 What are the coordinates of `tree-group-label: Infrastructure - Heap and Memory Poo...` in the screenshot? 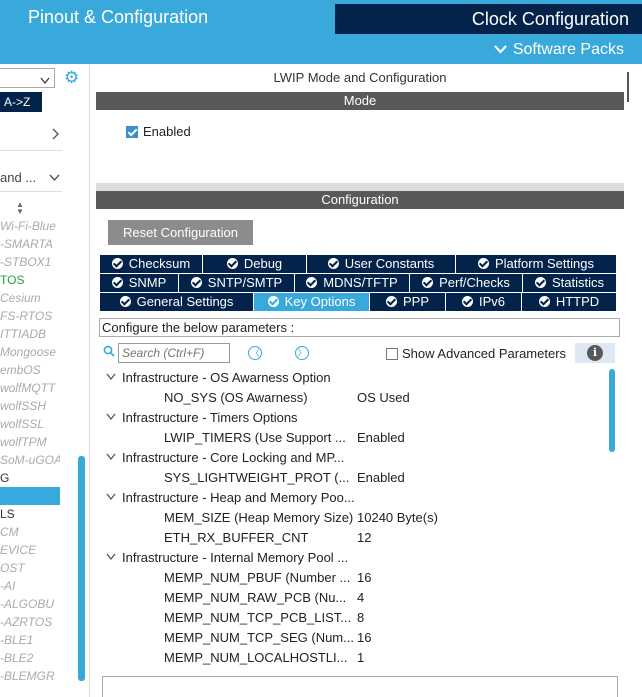 It's located at (238, 497).